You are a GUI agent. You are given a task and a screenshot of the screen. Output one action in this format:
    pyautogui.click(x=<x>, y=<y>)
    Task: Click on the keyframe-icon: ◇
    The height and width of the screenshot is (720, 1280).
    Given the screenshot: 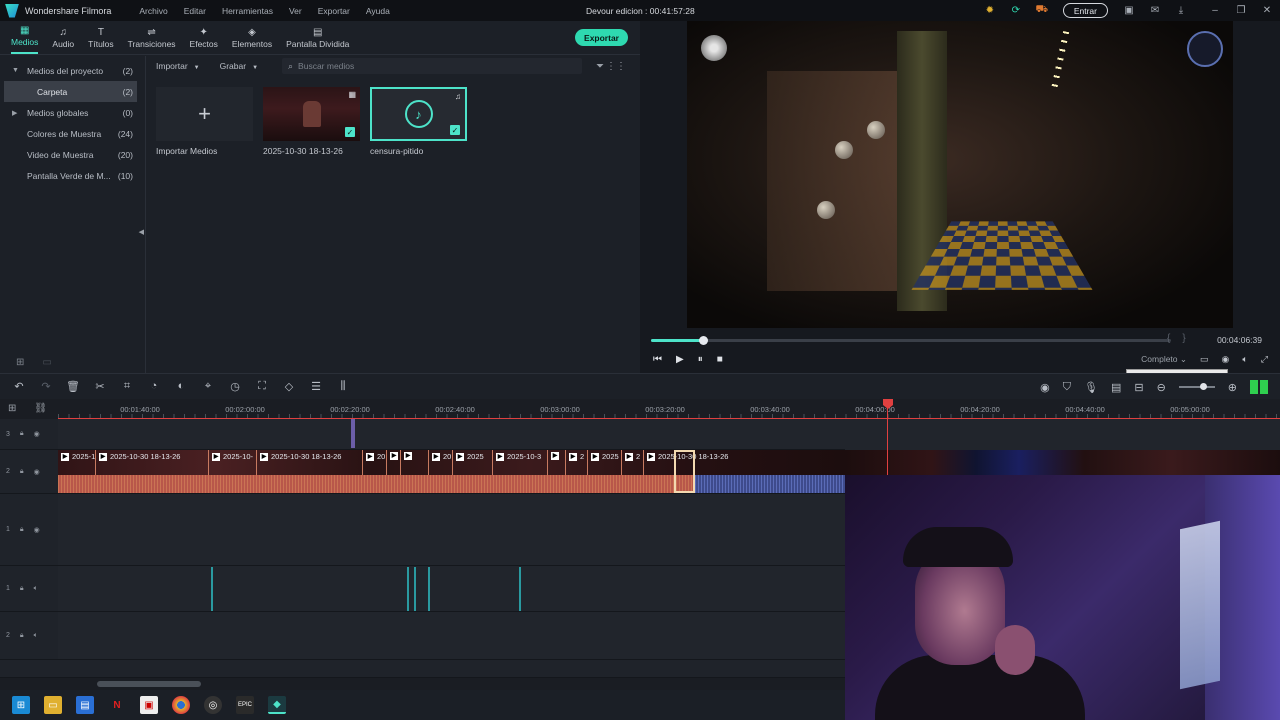 What is the action you would take?
    pyautogui.click(x=289, y=386)
    